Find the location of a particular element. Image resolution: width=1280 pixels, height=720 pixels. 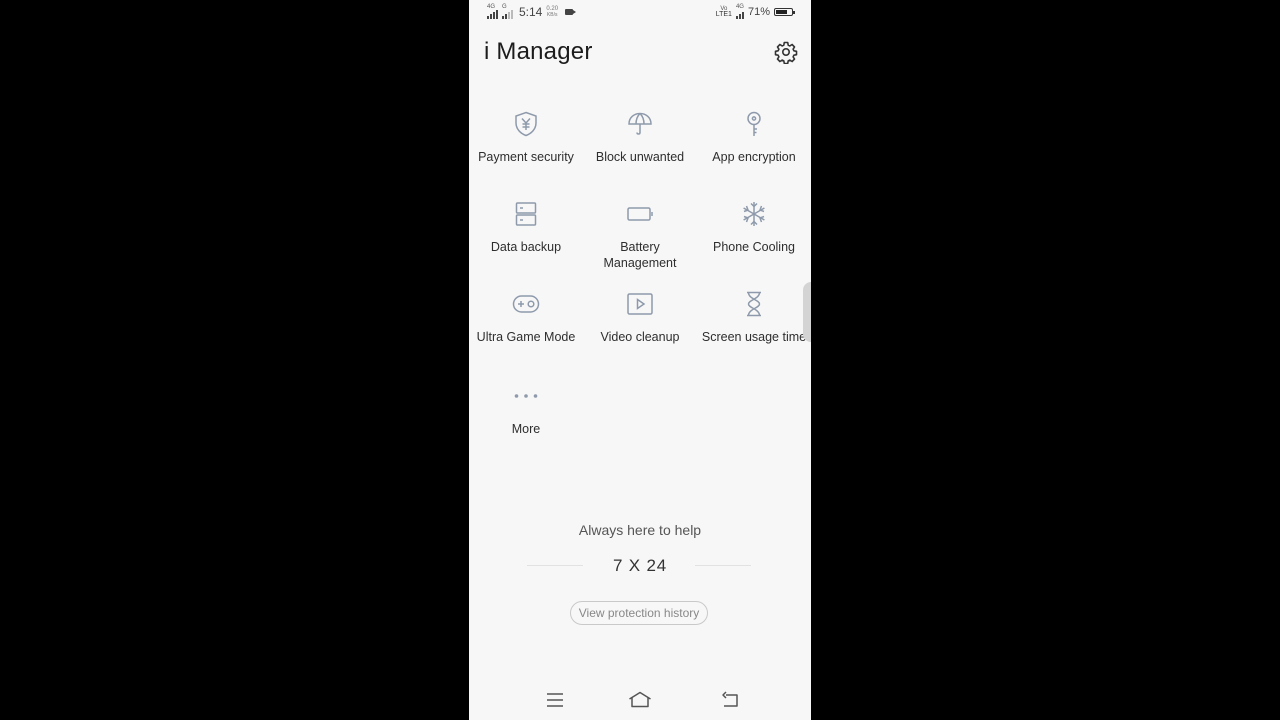

lte-label: LTE1 is located at coordinates (723, 14).